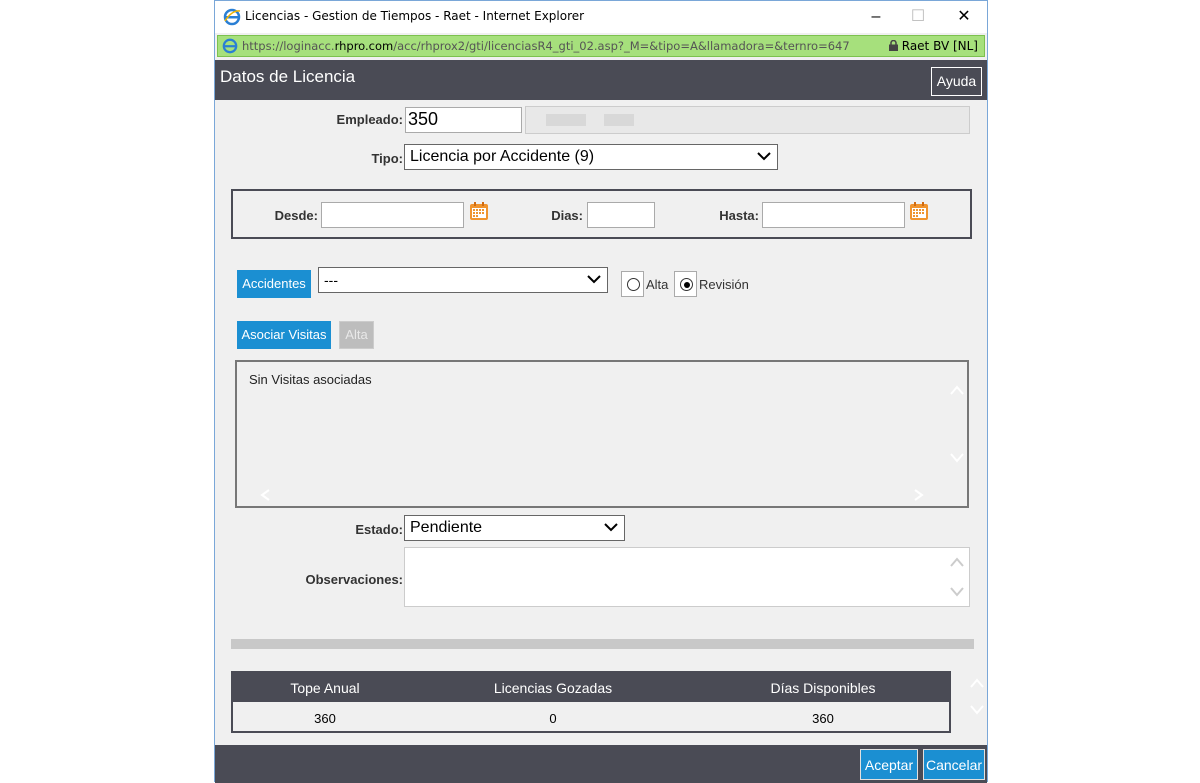  What do you see at coordinates (956, 81) in the screenshot?
I see `help-button: Ayuda` at bounding box center [956, 81].